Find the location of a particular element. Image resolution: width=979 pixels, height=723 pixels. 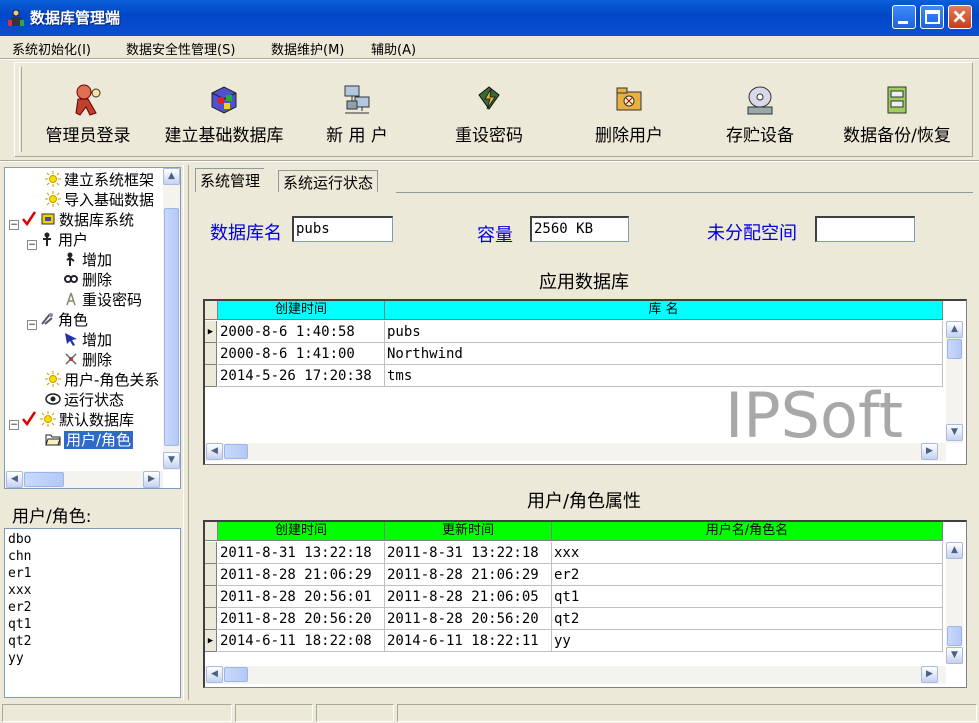

table-cell: 2011-8-28 20:56:01 is located at coordinates (301, 597).